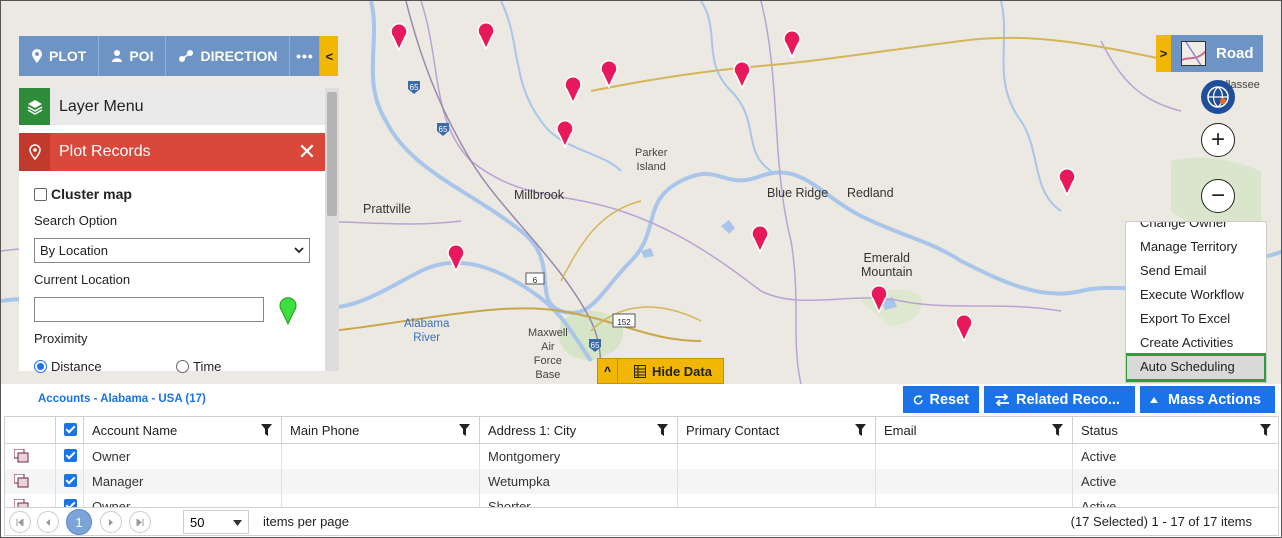 Image resolution: width=1282 pixels, height=538 pixels. Describe the element at coordinates (941, 399) in the screenshot. I see `reset-button: Reset` at that location.